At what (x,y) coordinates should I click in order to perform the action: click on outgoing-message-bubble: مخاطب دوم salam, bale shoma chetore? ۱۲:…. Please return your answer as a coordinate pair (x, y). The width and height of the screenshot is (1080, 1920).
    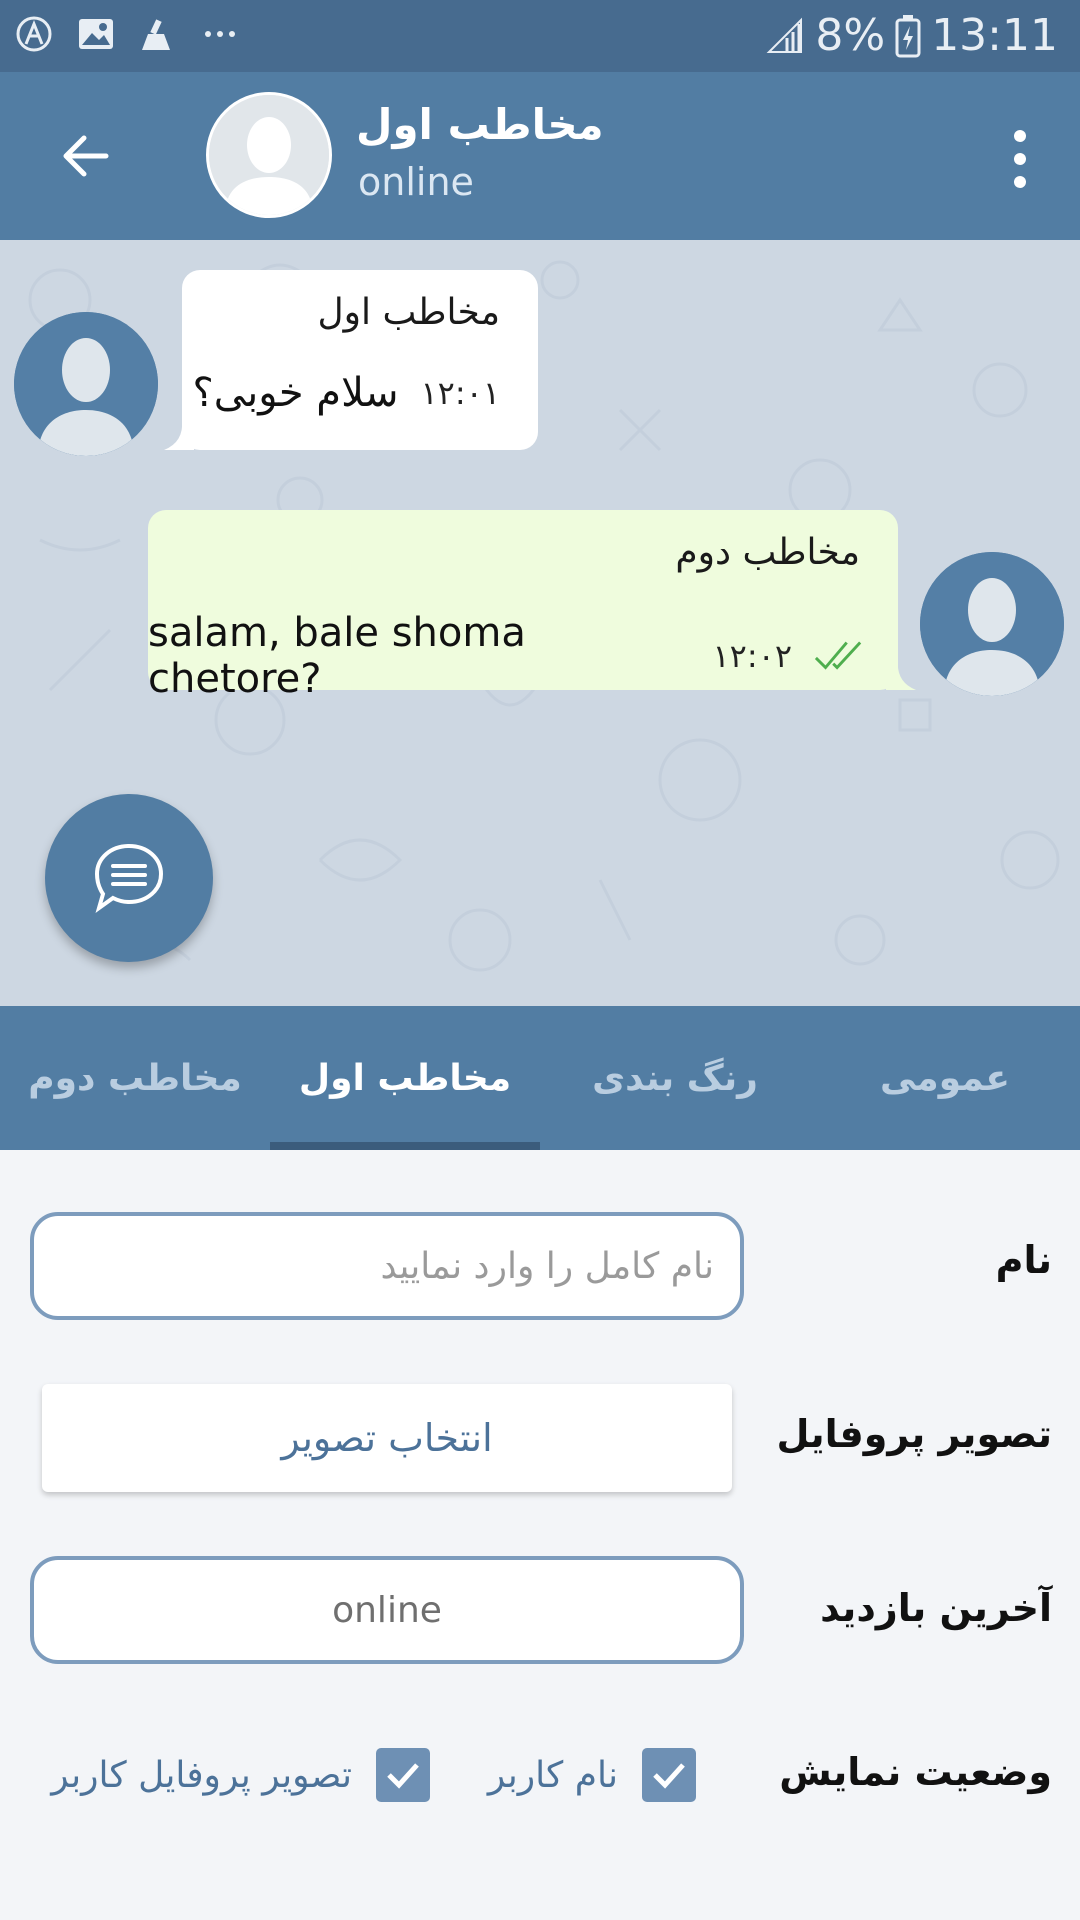
    Looking at the image, I should click on (523, 606).